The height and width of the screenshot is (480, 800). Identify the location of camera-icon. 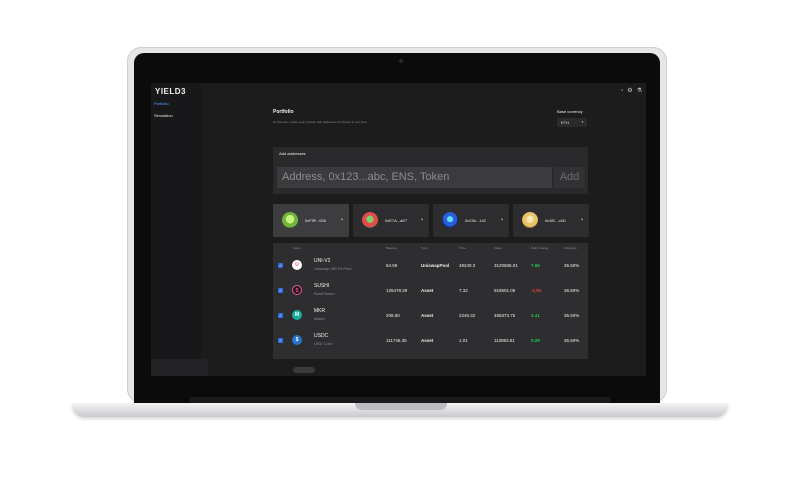
(401, 61).